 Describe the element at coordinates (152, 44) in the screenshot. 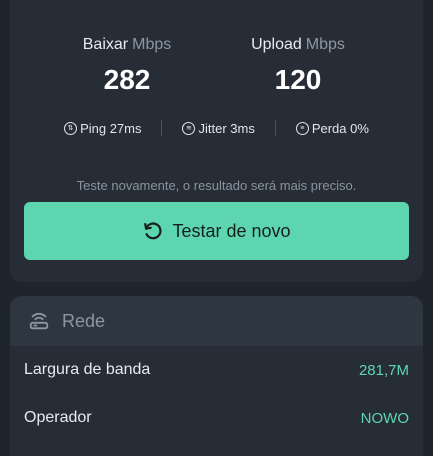

I see `download-unit: Mbps` at that location.